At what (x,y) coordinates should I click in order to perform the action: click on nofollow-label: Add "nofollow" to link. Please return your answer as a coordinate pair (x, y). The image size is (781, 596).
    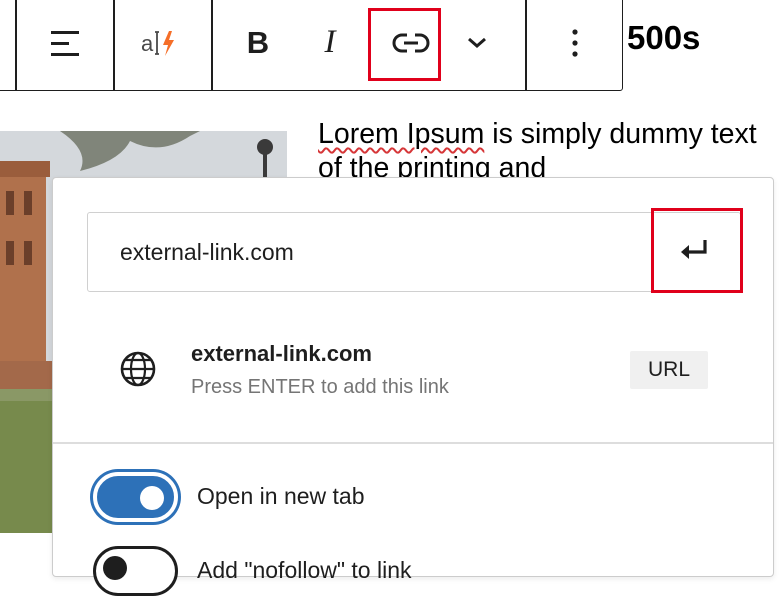
    Looking at the image, I should click on (304, 570).